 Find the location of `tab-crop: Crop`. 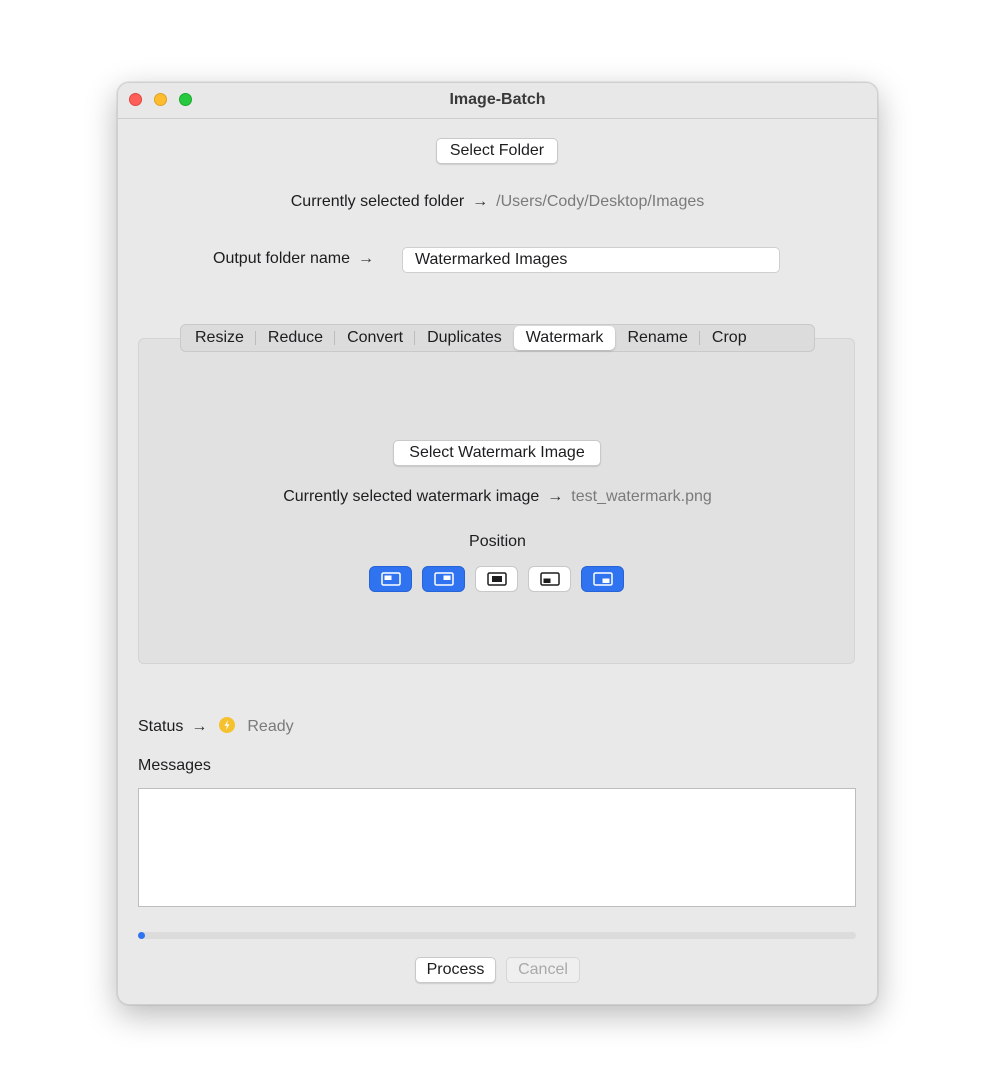

tab-crop: Crop is located at coordinates (729, 338).